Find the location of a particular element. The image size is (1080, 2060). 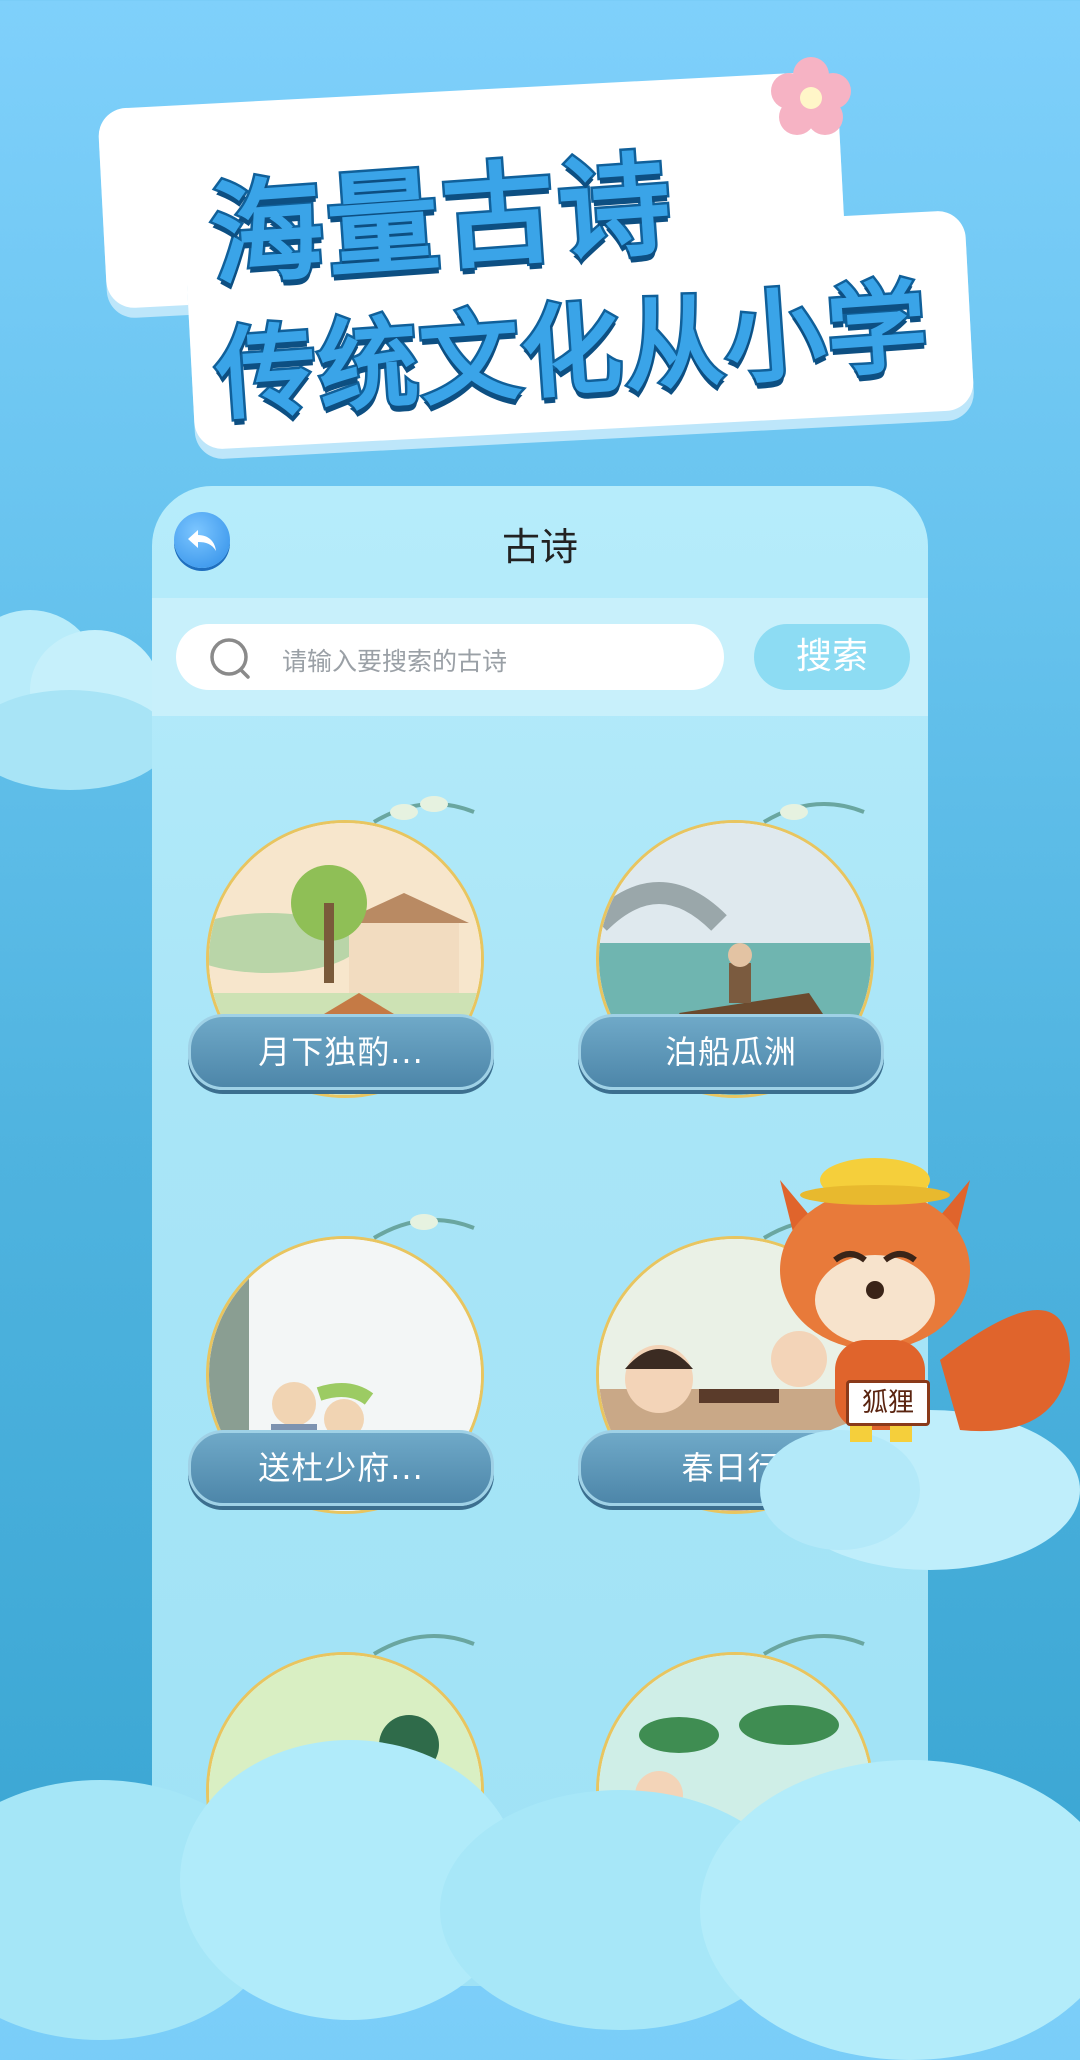

fox-mascot: 狐狸 is located at coordinates (910, 1355).